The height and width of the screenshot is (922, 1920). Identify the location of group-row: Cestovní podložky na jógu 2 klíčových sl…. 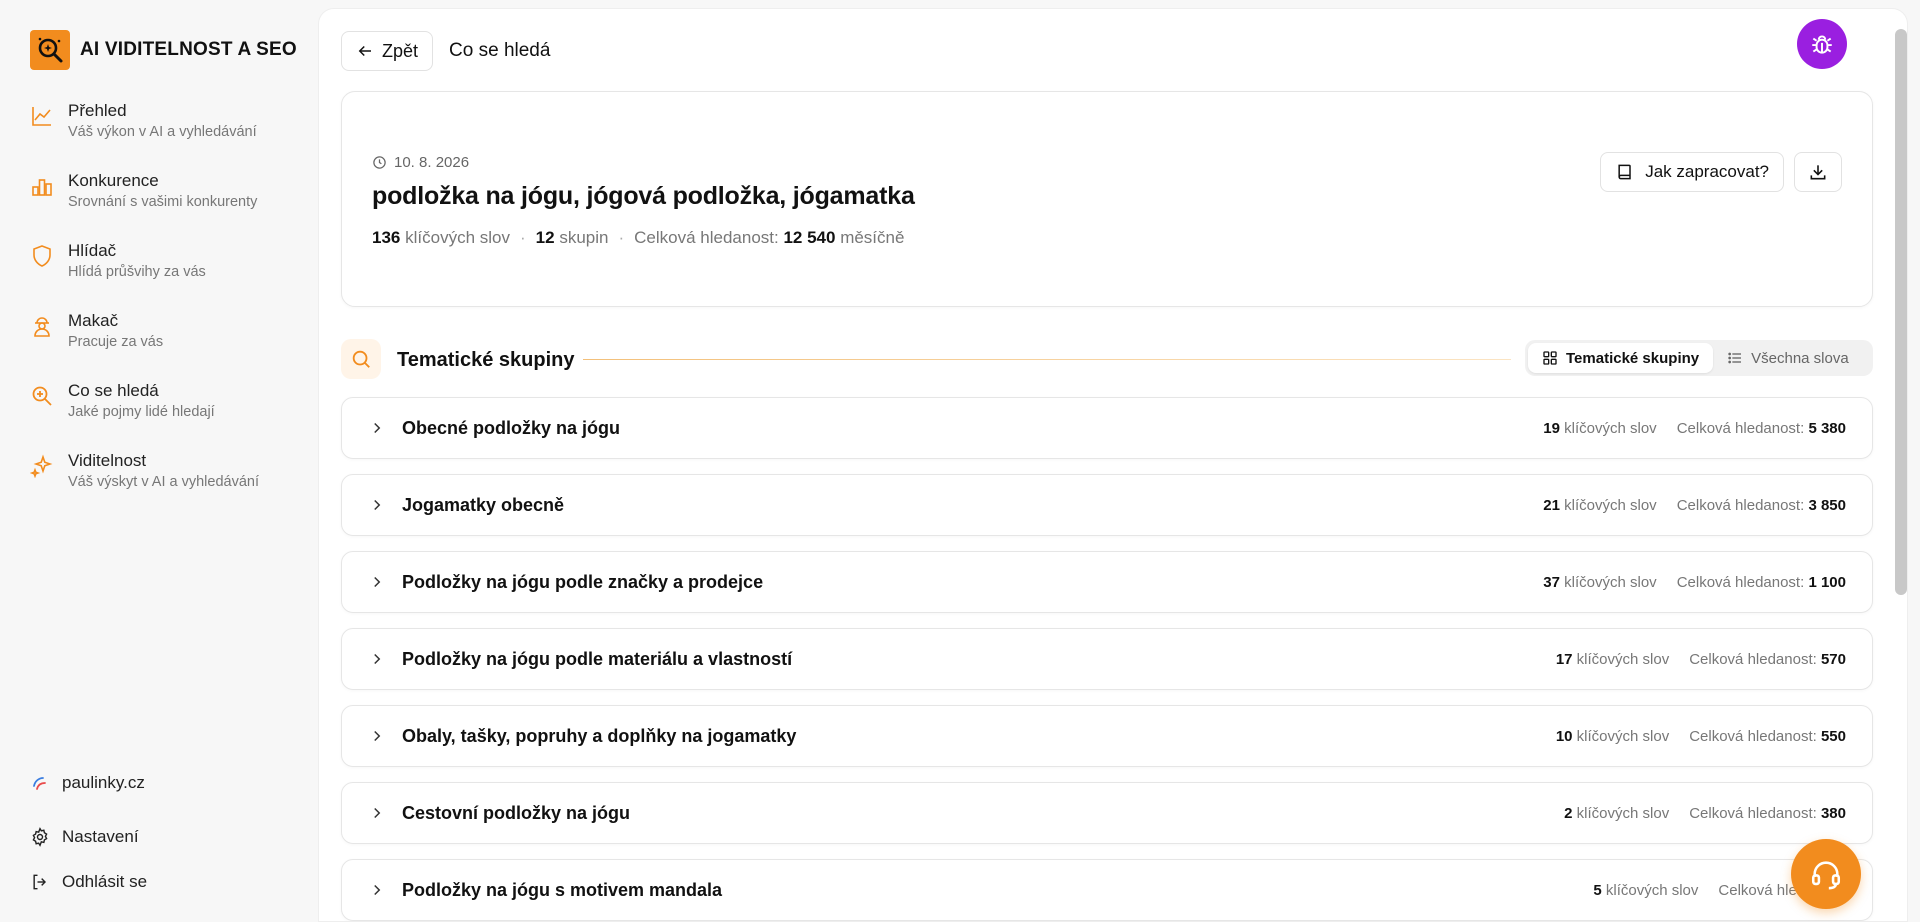
(1107, 813).